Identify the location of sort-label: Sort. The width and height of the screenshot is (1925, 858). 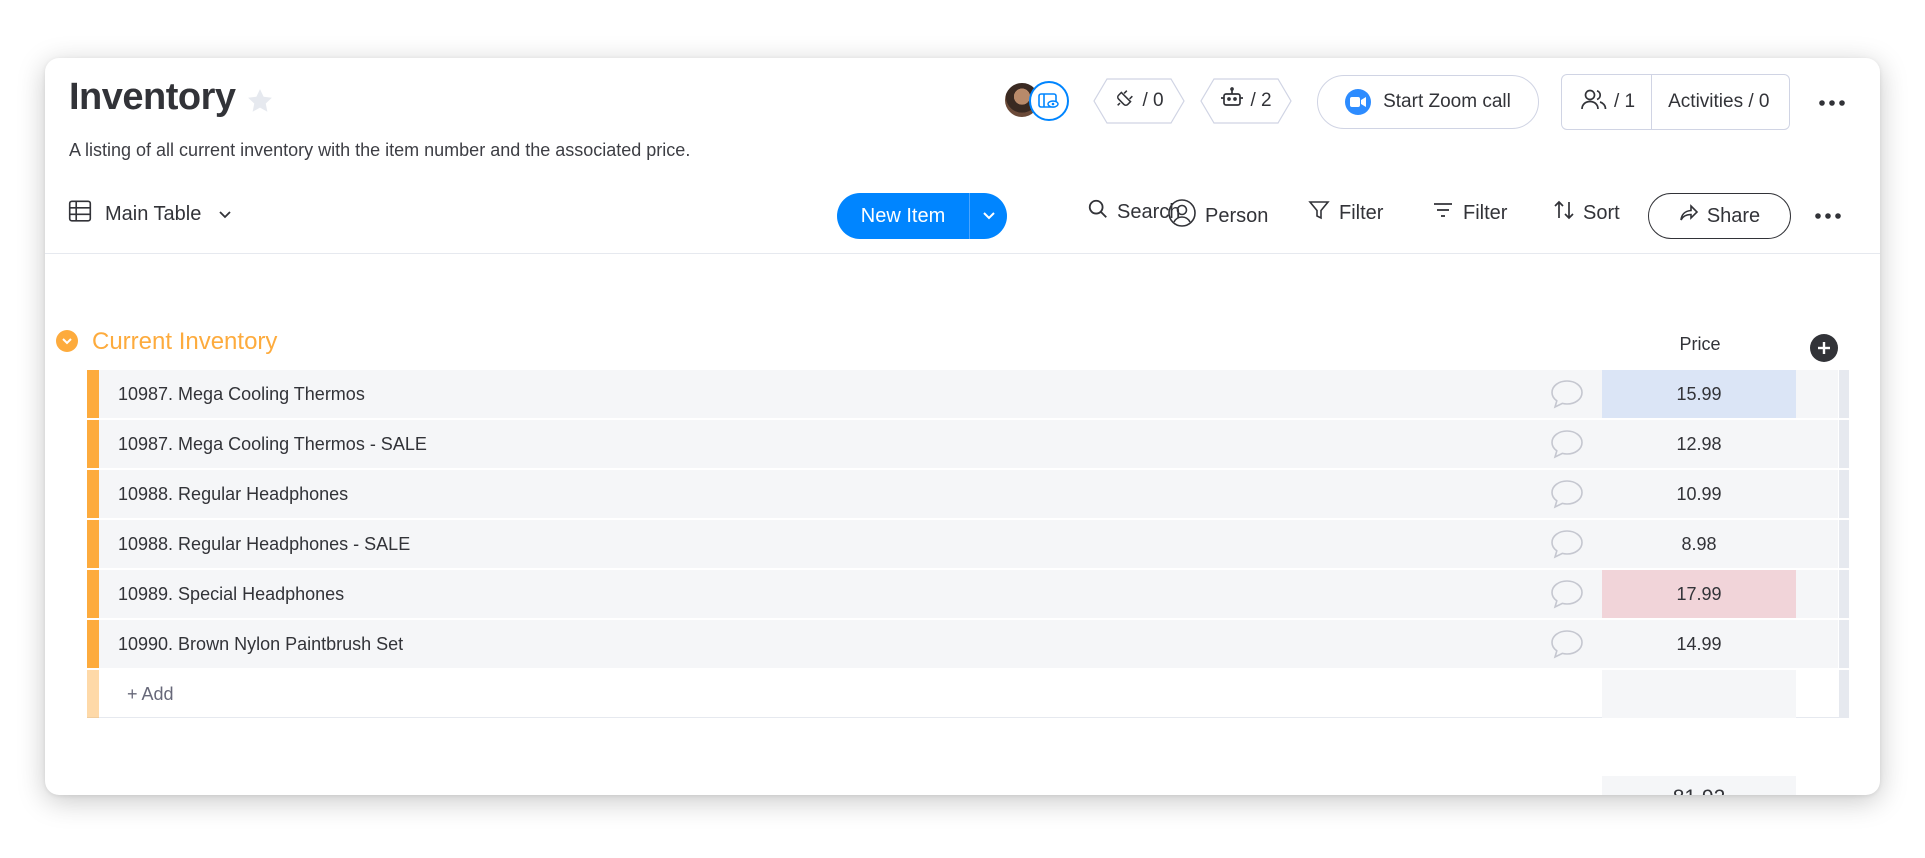
(1601, 212).